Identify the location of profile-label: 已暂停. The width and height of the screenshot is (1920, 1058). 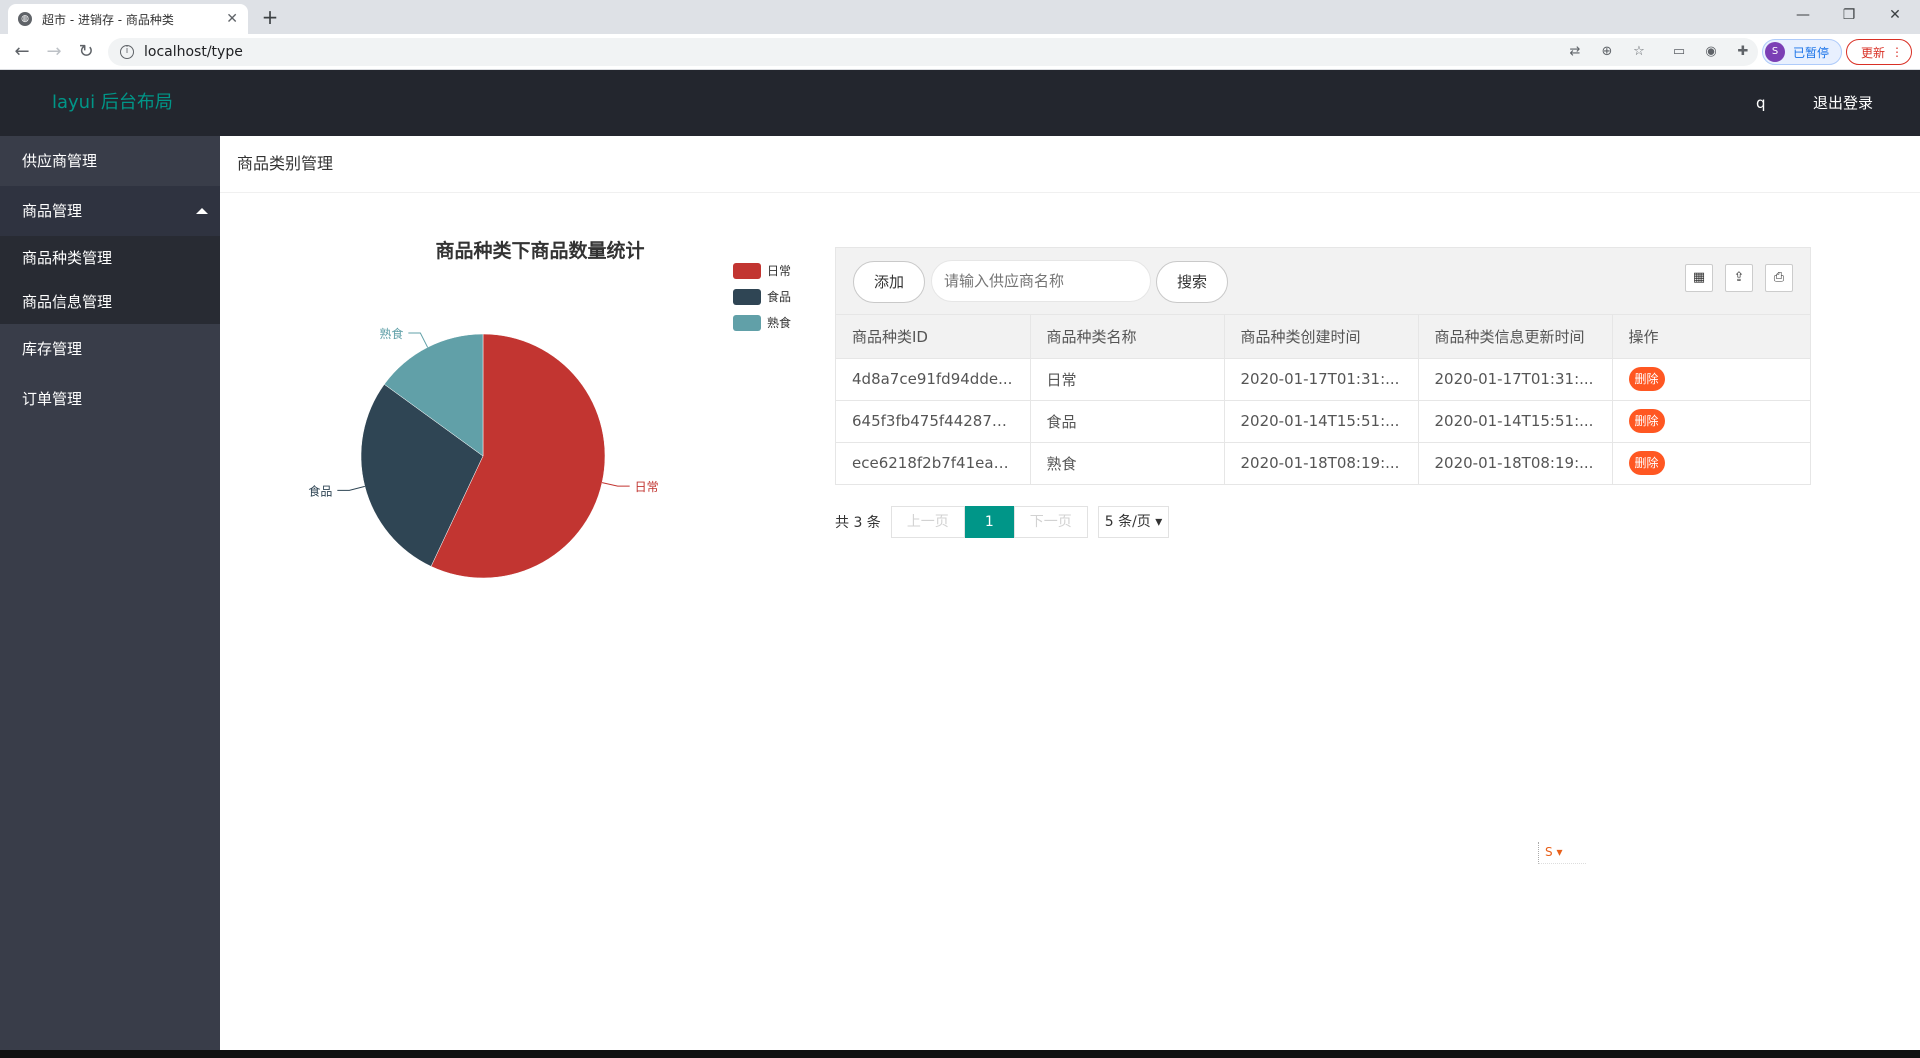
(1811, 52).